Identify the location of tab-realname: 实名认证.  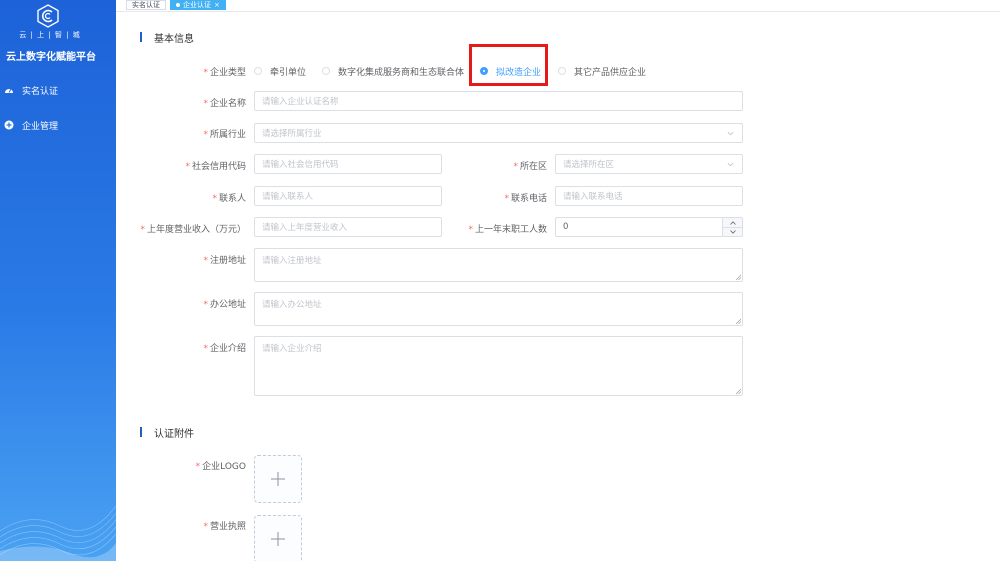
(146, 5).